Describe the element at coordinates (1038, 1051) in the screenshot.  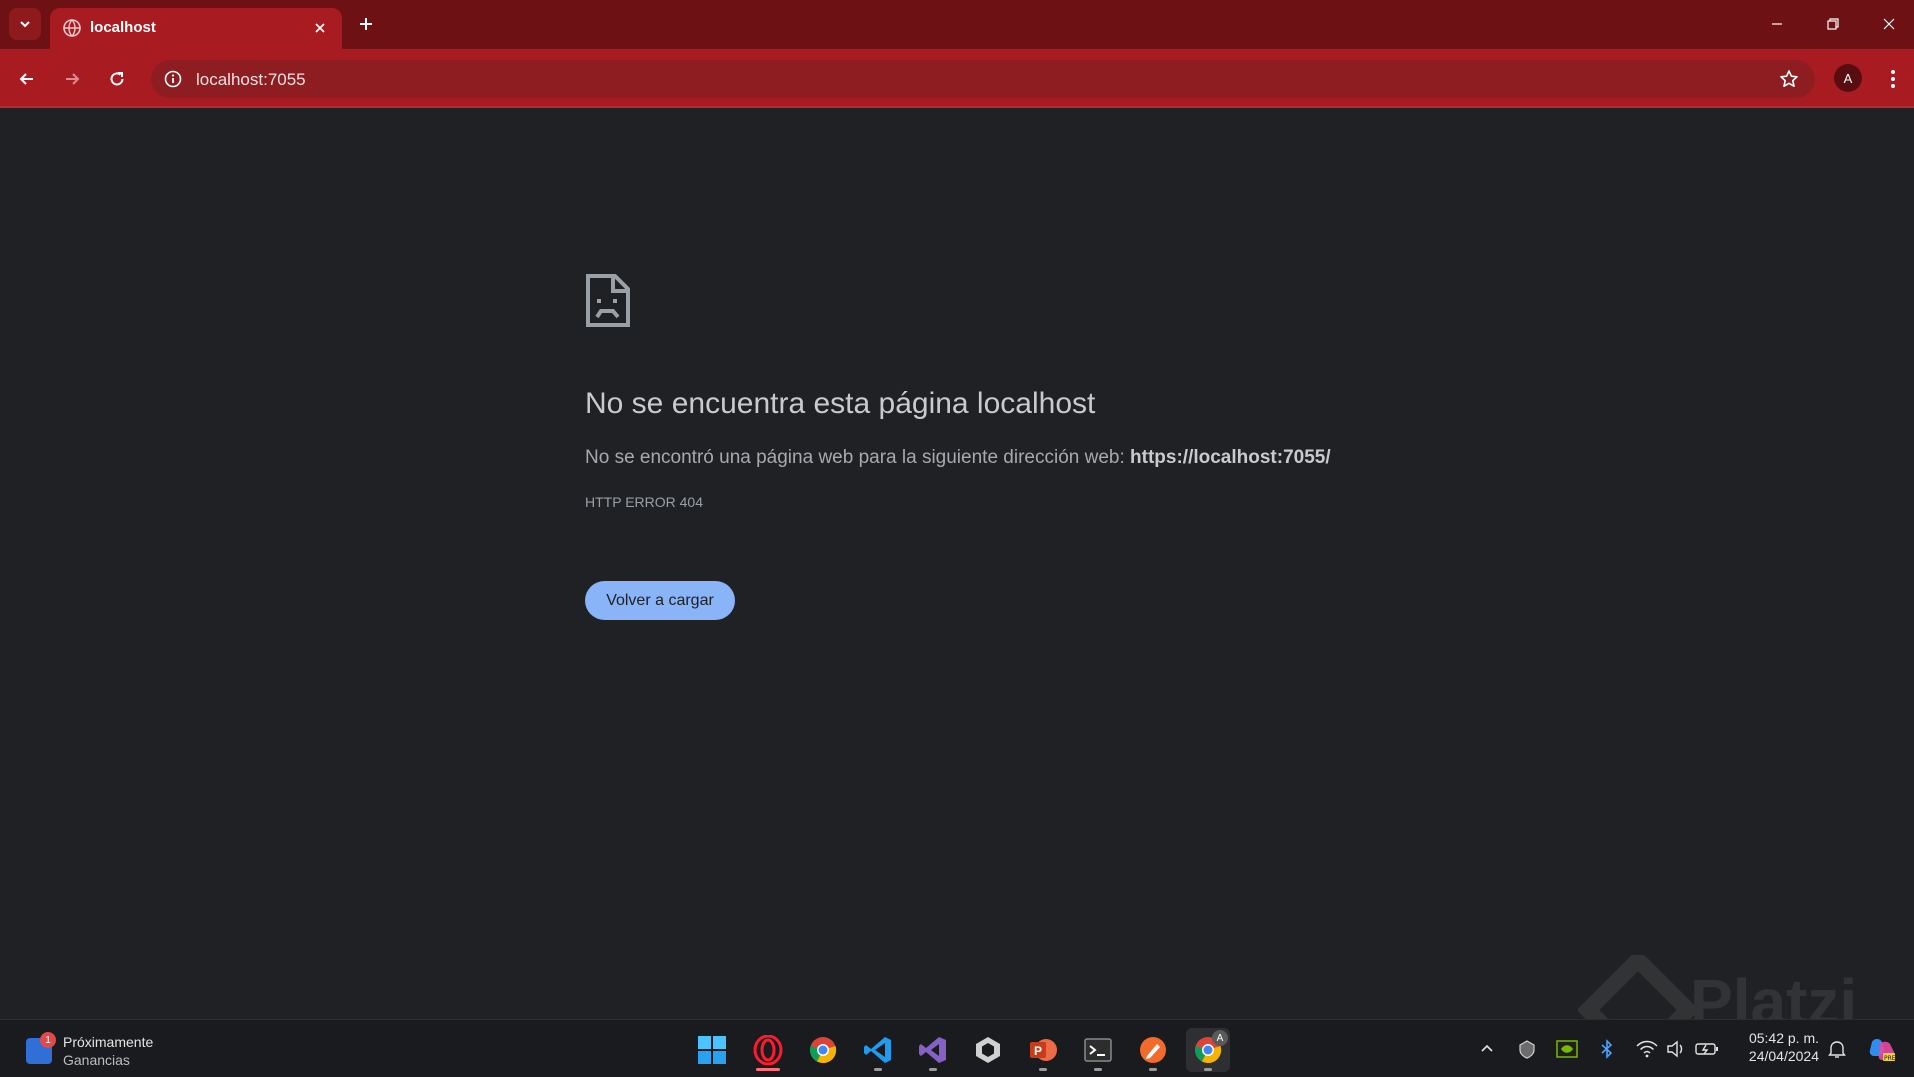
I see `svg-text: P` at that location.